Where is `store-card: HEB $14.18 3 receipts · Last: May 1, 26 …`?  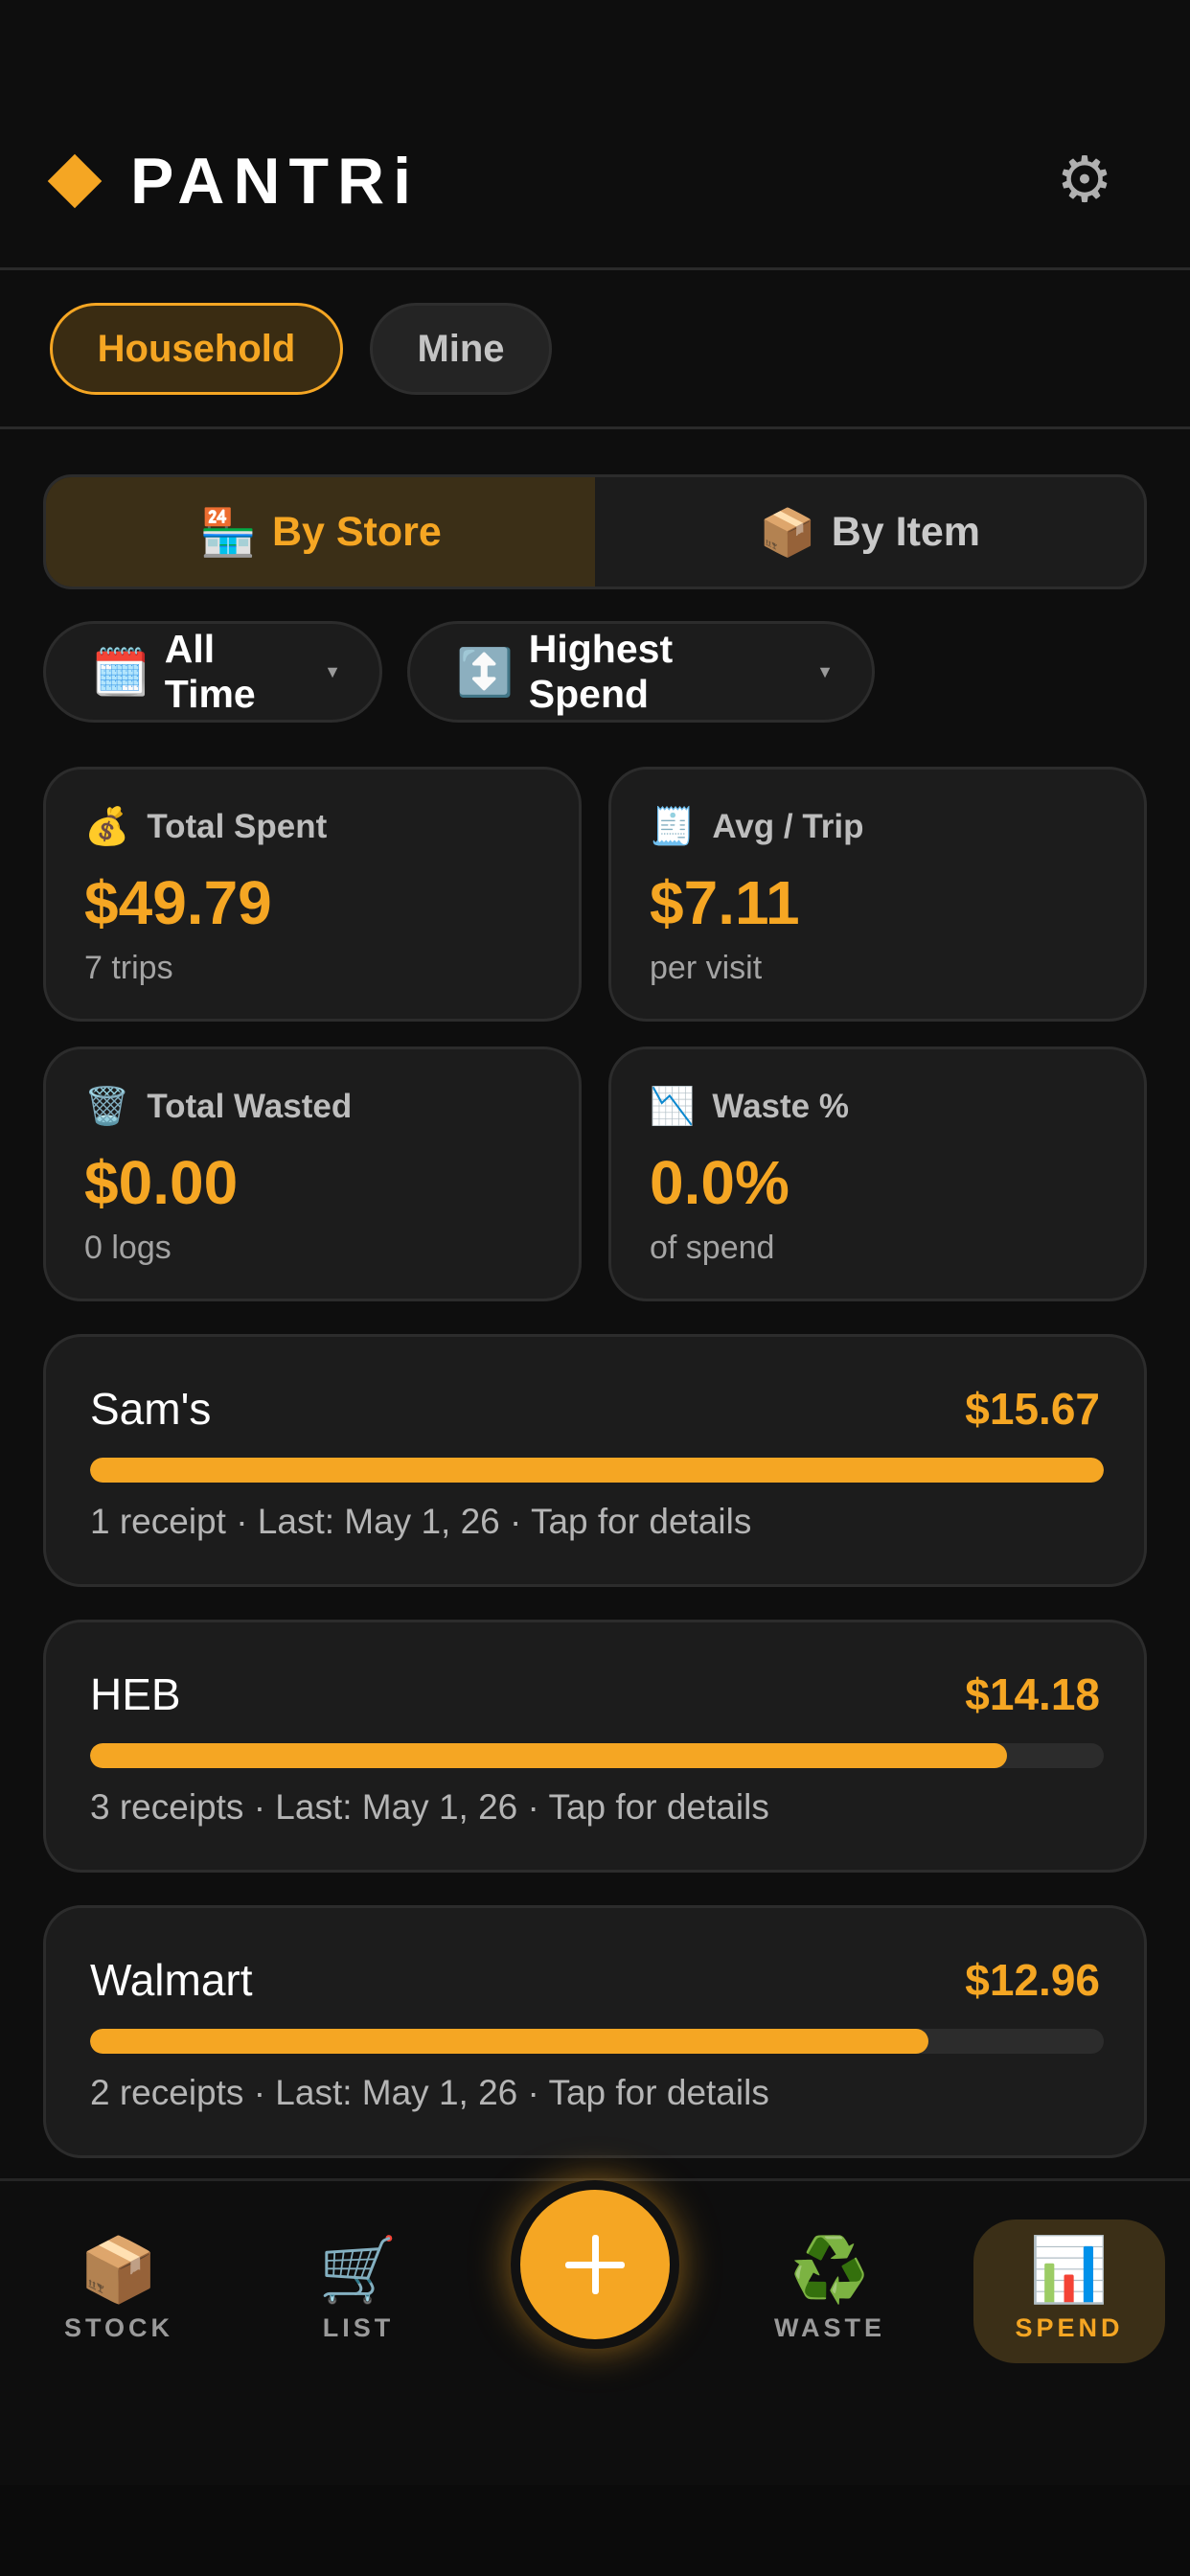
store-card: HEB $14.18 3 receipts · Last: May 1, 26 … is located at coordinates (595, 1746).